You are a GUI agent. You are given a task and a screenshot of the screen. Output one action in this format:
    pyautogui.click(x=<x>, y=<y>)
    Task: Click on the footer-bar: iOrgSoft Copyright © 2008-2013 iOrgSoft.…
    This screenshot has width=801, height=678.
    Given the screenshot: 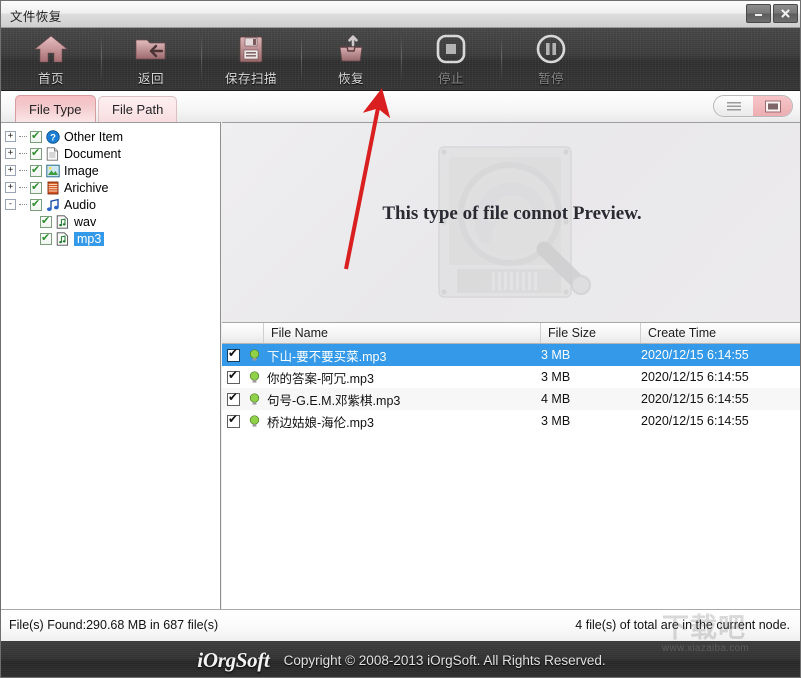 What is the action you would take?
    pyautogui.click(x=400, y=659)
    